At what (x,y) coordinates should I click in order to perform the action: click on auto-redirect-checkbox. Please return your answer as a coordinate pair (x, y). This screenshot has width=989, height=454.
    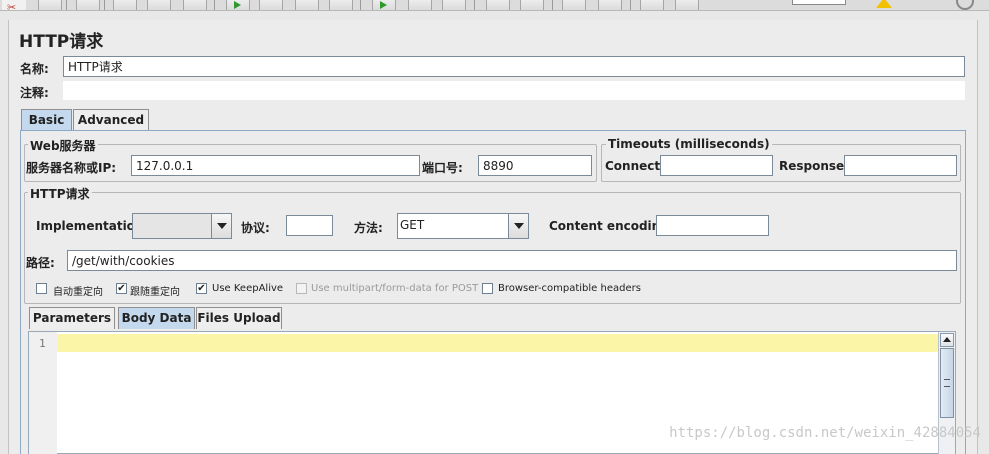
    Looking at the image, I should click on (41, 288).